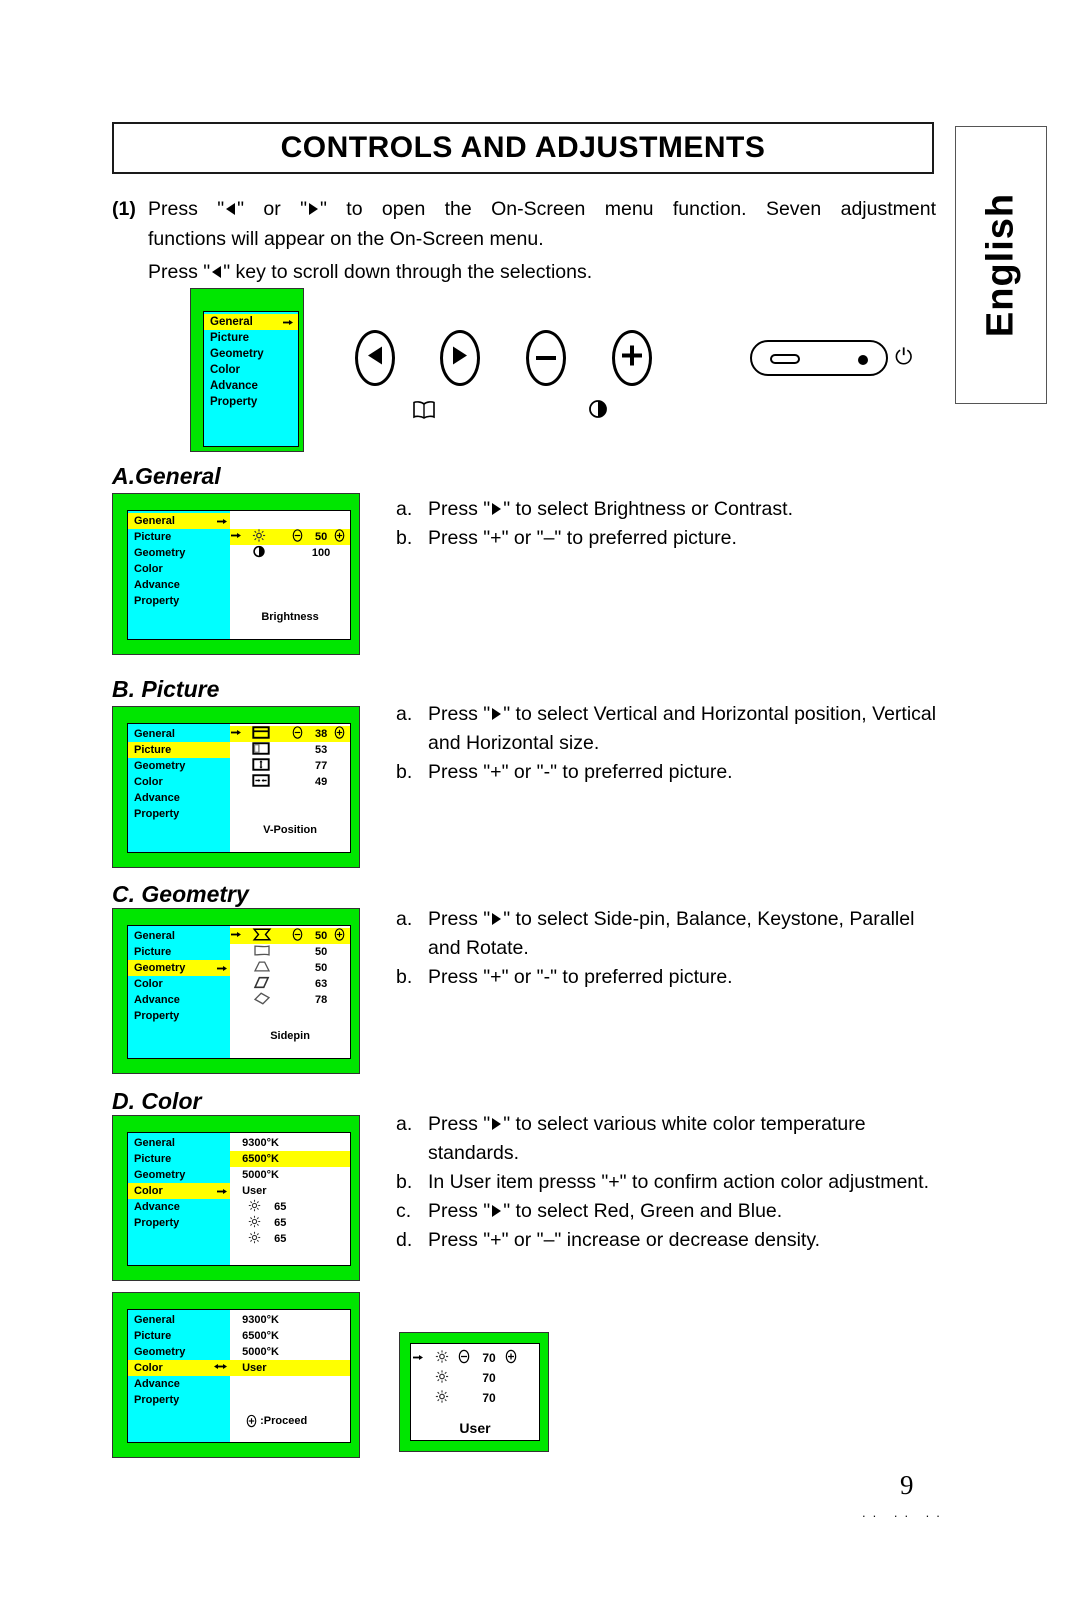  Describe the element at coordinates (424, 412) in the screenshot. I see `book-icon` at that location.